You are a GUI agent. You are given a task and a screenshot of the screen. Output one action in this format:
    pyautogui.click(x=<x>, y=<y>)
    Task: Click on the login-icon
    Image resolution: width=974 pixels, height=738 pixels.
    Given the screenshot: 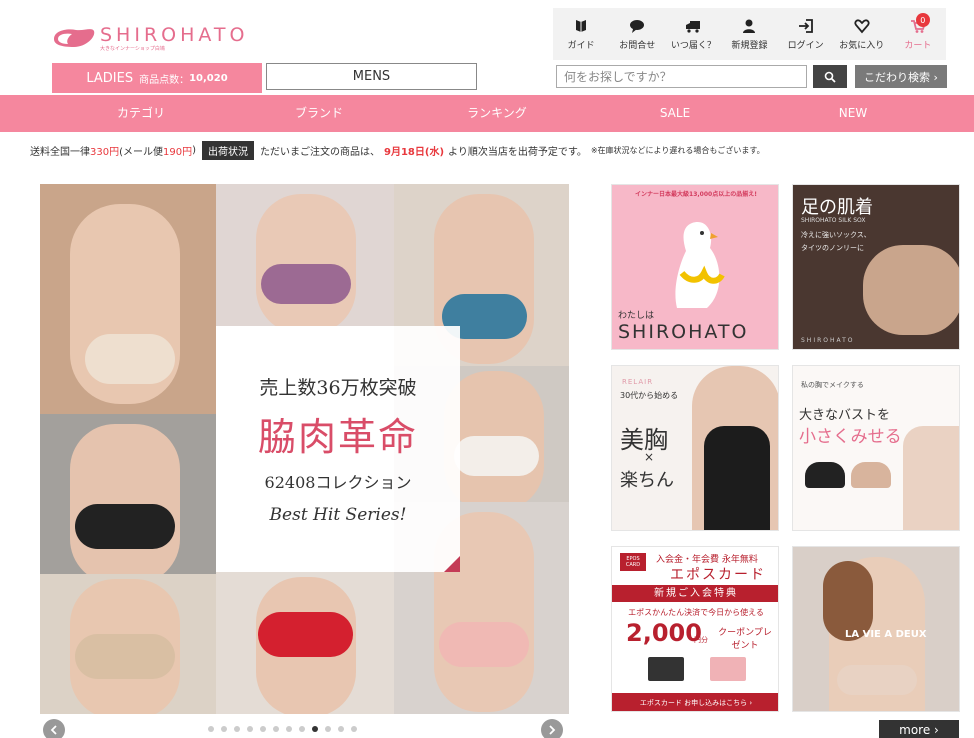 What is the action you would take?
    pyautogui.click(x=805, y=25)
    